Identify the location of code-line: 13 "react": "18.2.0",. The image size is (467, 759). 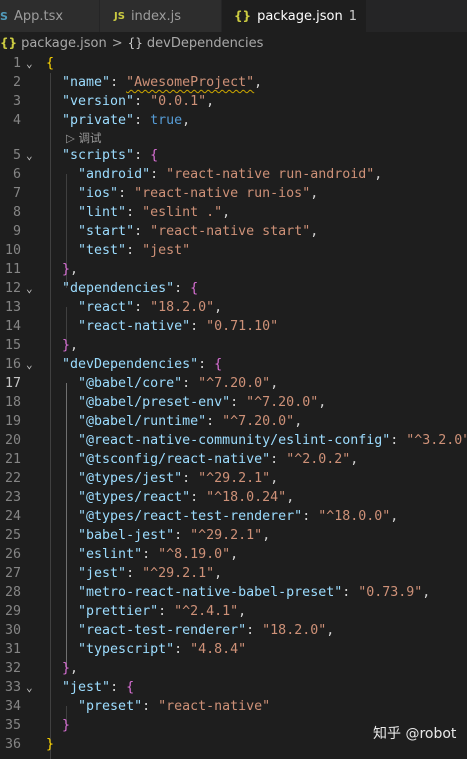
(233, 307).